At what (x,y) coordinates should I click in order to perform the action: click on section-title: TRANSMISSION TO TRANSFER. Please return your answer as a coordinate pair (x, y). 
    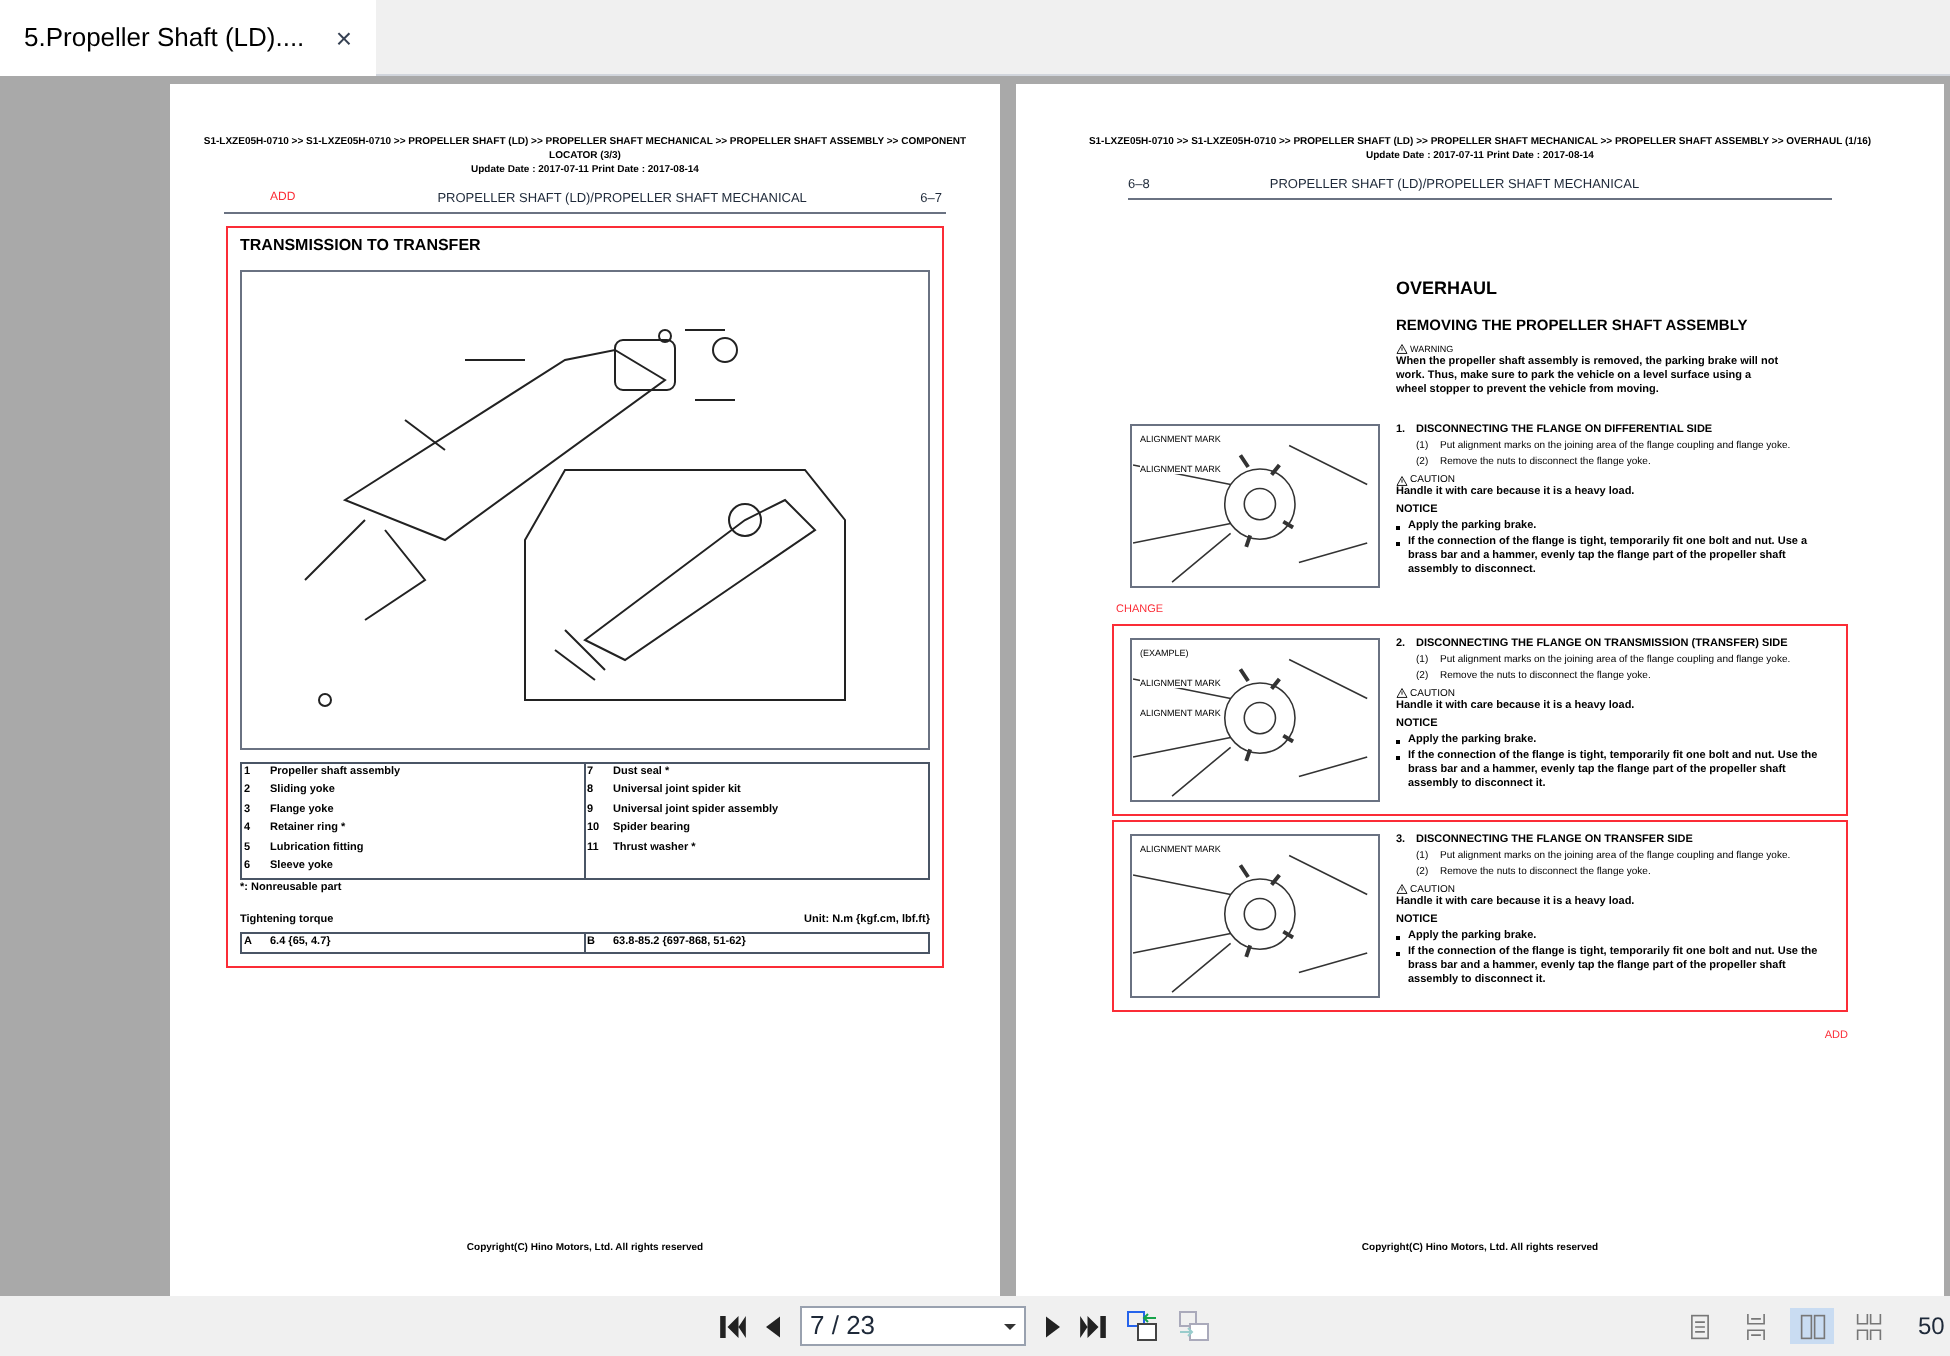
    Looking at the image, I should click on (361, 245).